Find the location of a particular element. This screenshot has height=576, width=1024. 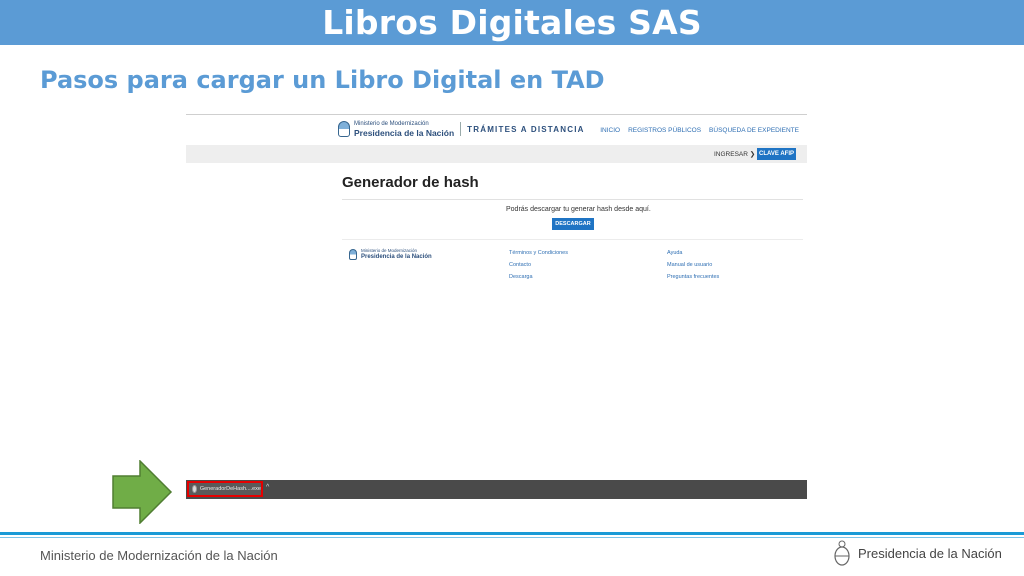

descargar-button: DESCARGAR is located at coordinates (573, 224).